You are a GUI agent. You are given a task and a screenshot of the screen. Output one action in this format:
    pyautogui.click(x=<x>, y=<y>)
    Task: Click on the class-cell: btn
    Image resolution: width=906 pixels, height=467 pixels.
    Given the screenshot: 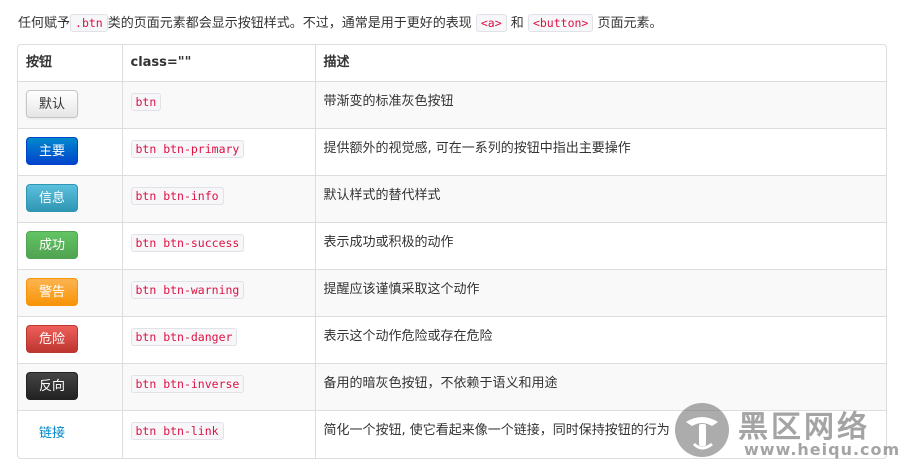 What is the action you would take?
    pyautogui.click(x=218, y=105)
    